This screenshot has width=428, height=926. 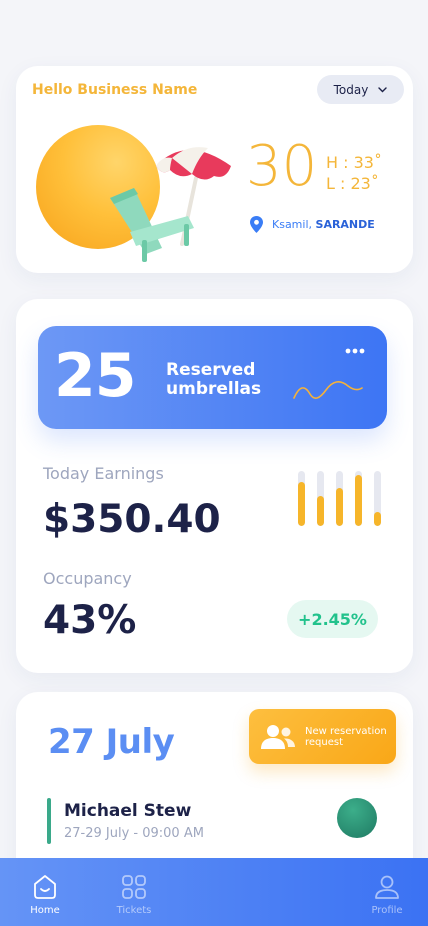 What do you see at coordinates (346, 736) in the screenshot?
I see `new-reservation-request-label: New reservation request` at bounding box center [346, 736].